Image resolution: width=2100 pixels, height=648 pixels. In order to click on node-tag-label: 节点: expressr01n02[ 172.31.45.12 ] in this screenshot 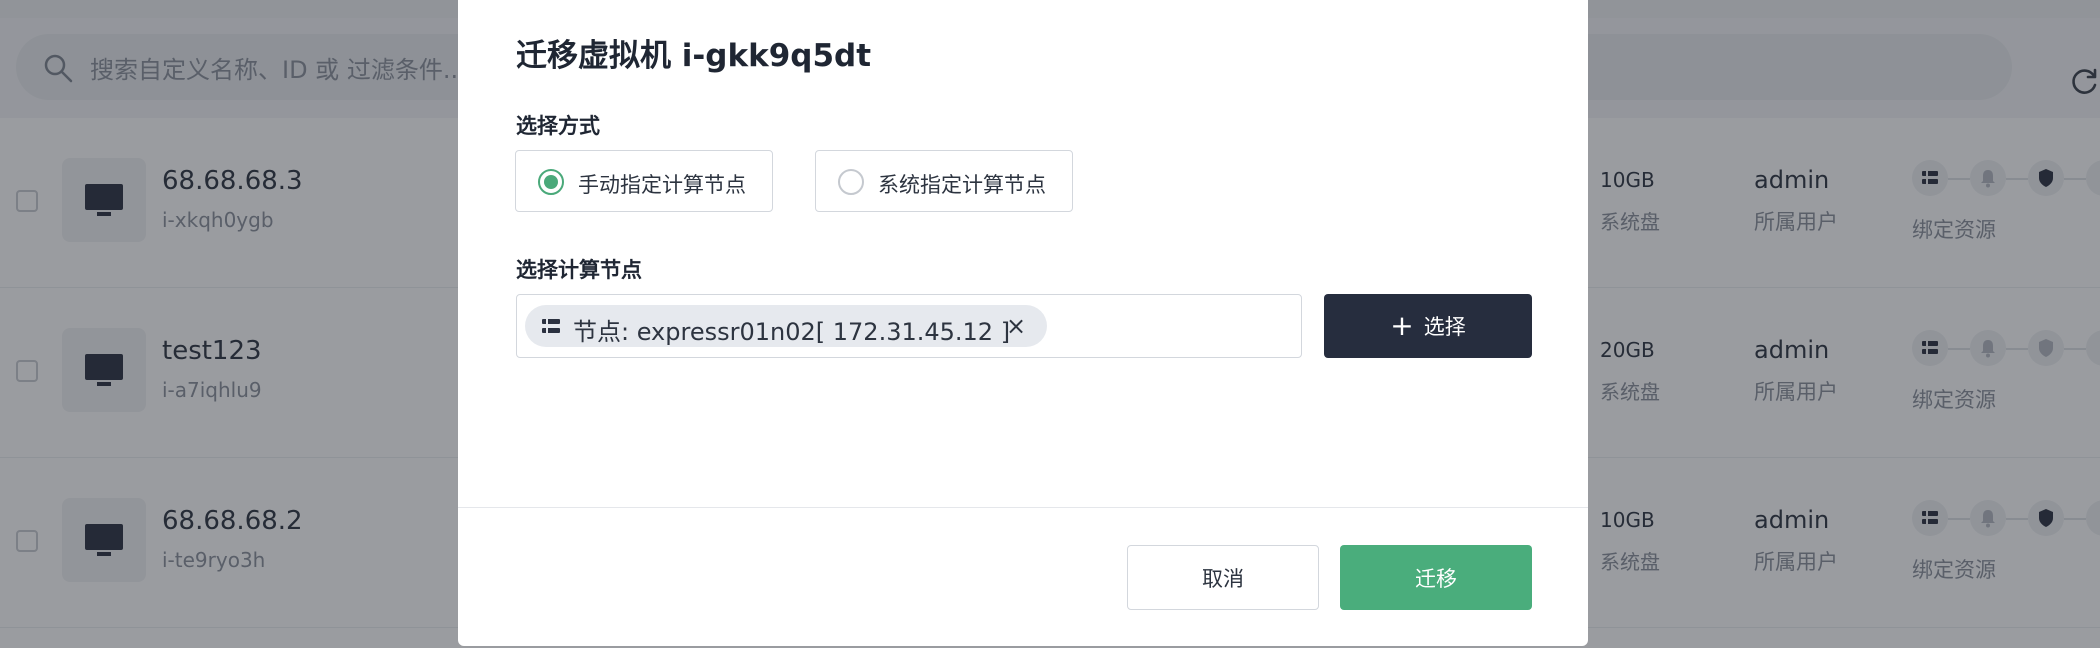, I will do `click(792, 332)`.